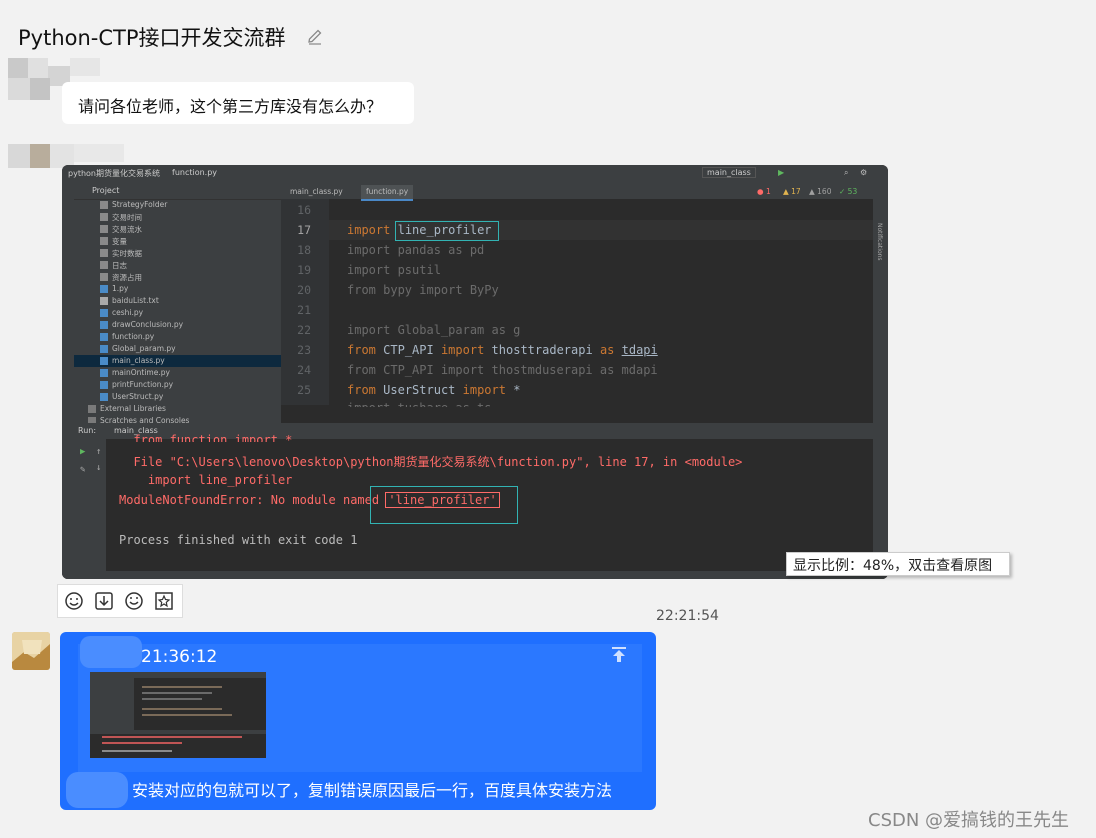 The width and height of the screenshot is (1096, 838). I want to click on tree-item: drawConclusion.py, so click(148, 324).